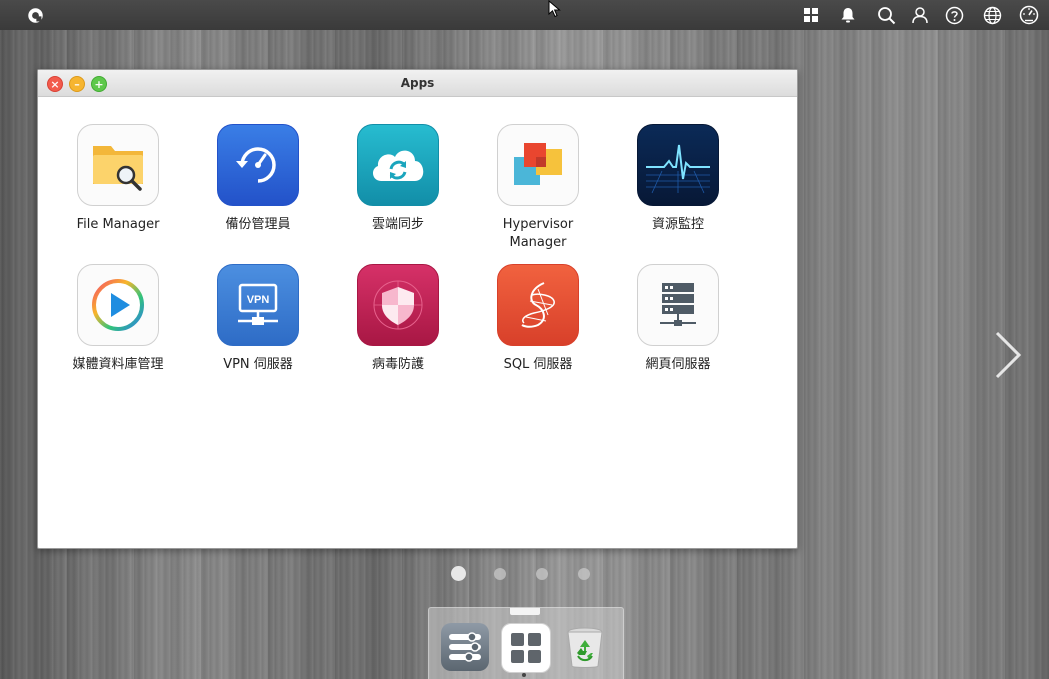 Image resolution: width=1049 pixels, height=679 pixels. What do you see at coordinates (525, 611) in the screenshot?
I see `dock-handle` at bounding box center [525, 611].